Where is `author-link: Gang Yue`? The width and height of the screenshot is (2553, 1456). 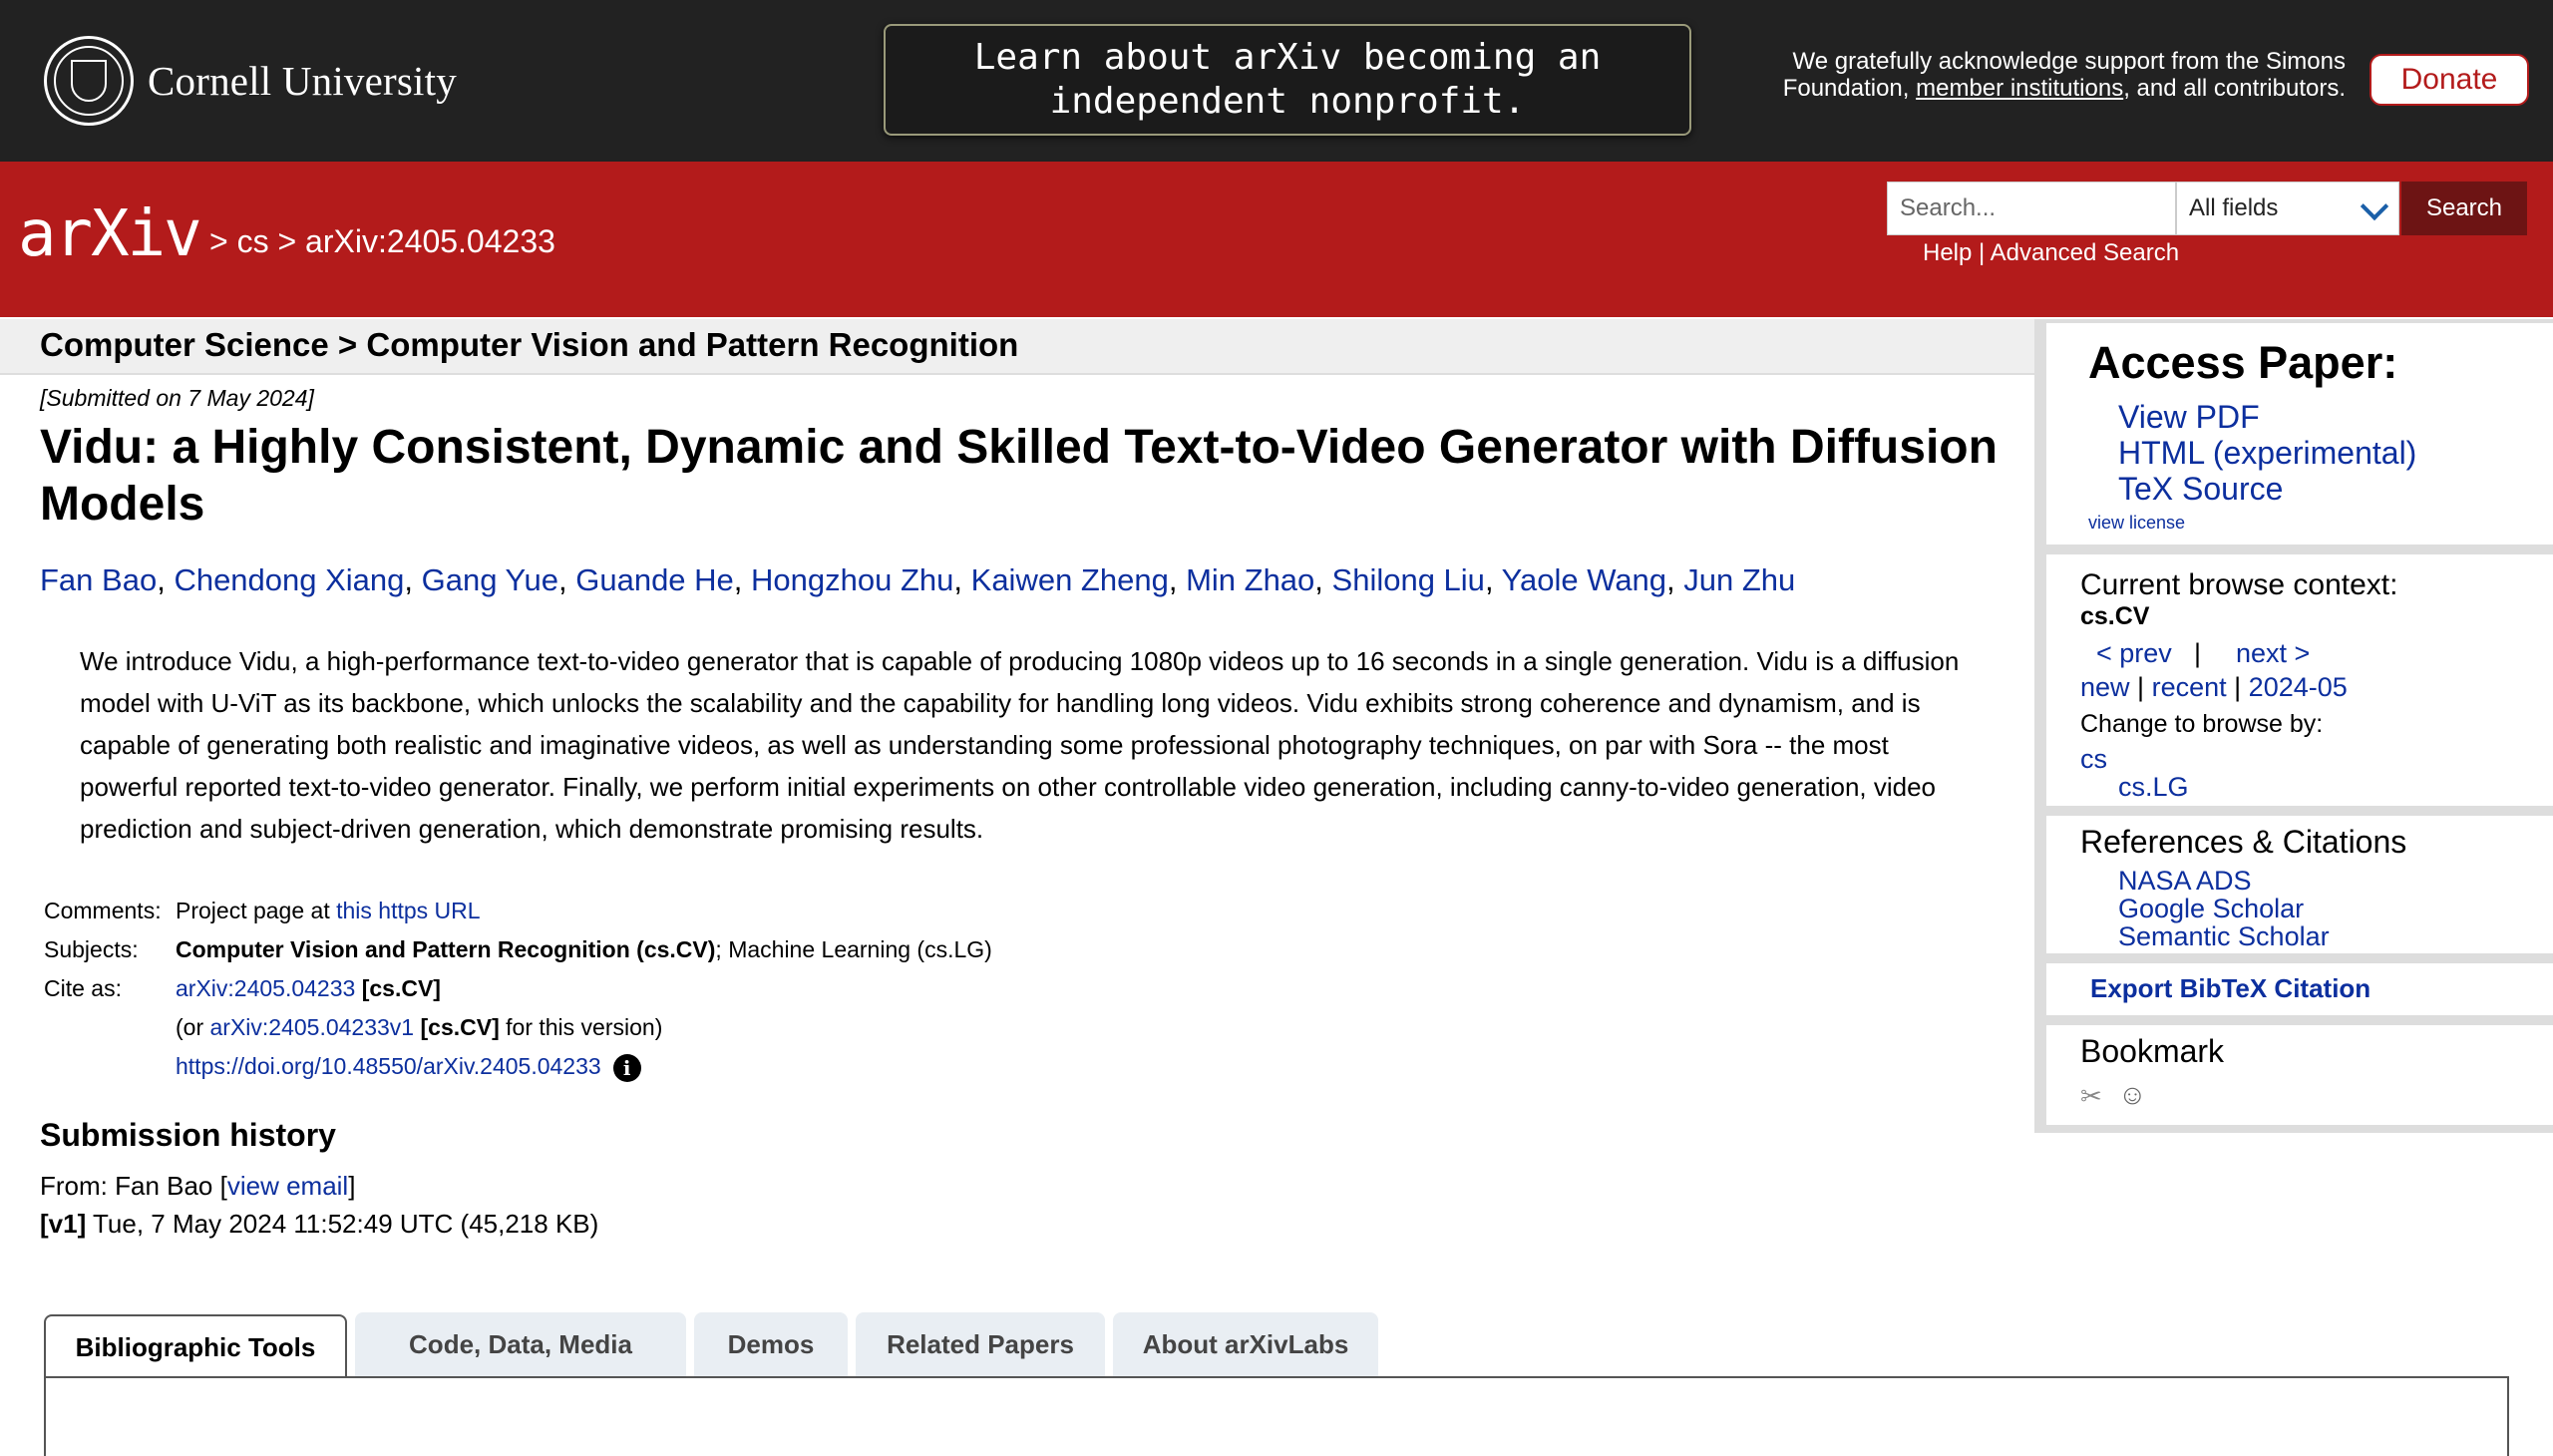 author-link: Gang Yue is located at coordinates (490, 579).